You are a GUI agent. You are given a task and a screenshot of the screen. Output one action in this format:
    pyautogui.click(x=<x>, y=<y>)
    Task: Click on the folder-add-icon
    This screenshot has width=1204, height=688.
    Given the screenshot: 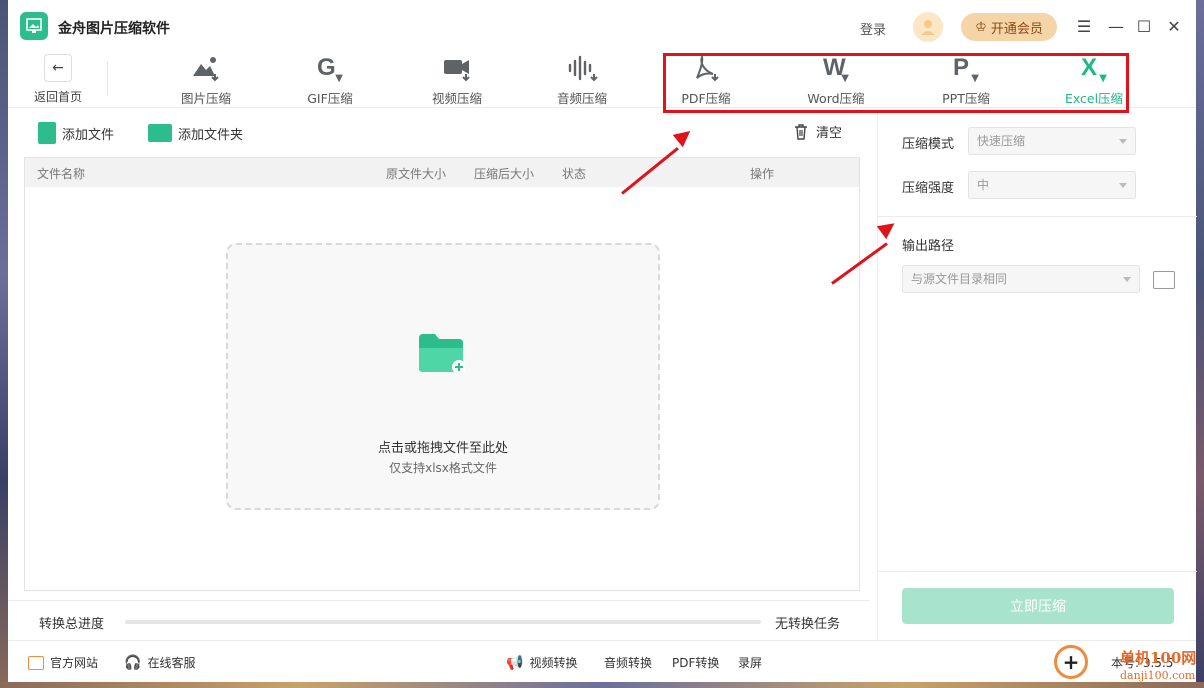 What is the action you would take?
    pyautogui.click(x=442, y=353)
    